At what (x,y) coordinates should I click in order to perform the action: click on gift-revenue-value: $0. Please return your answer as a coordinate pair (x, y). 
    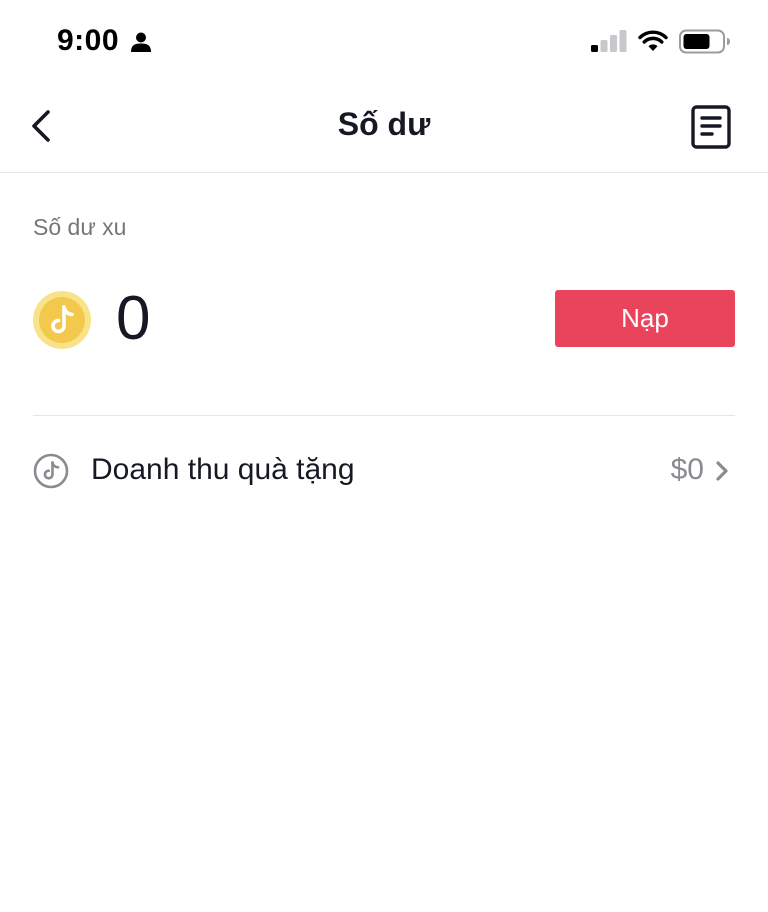
    Looking at the image, I should click on (687, 469).